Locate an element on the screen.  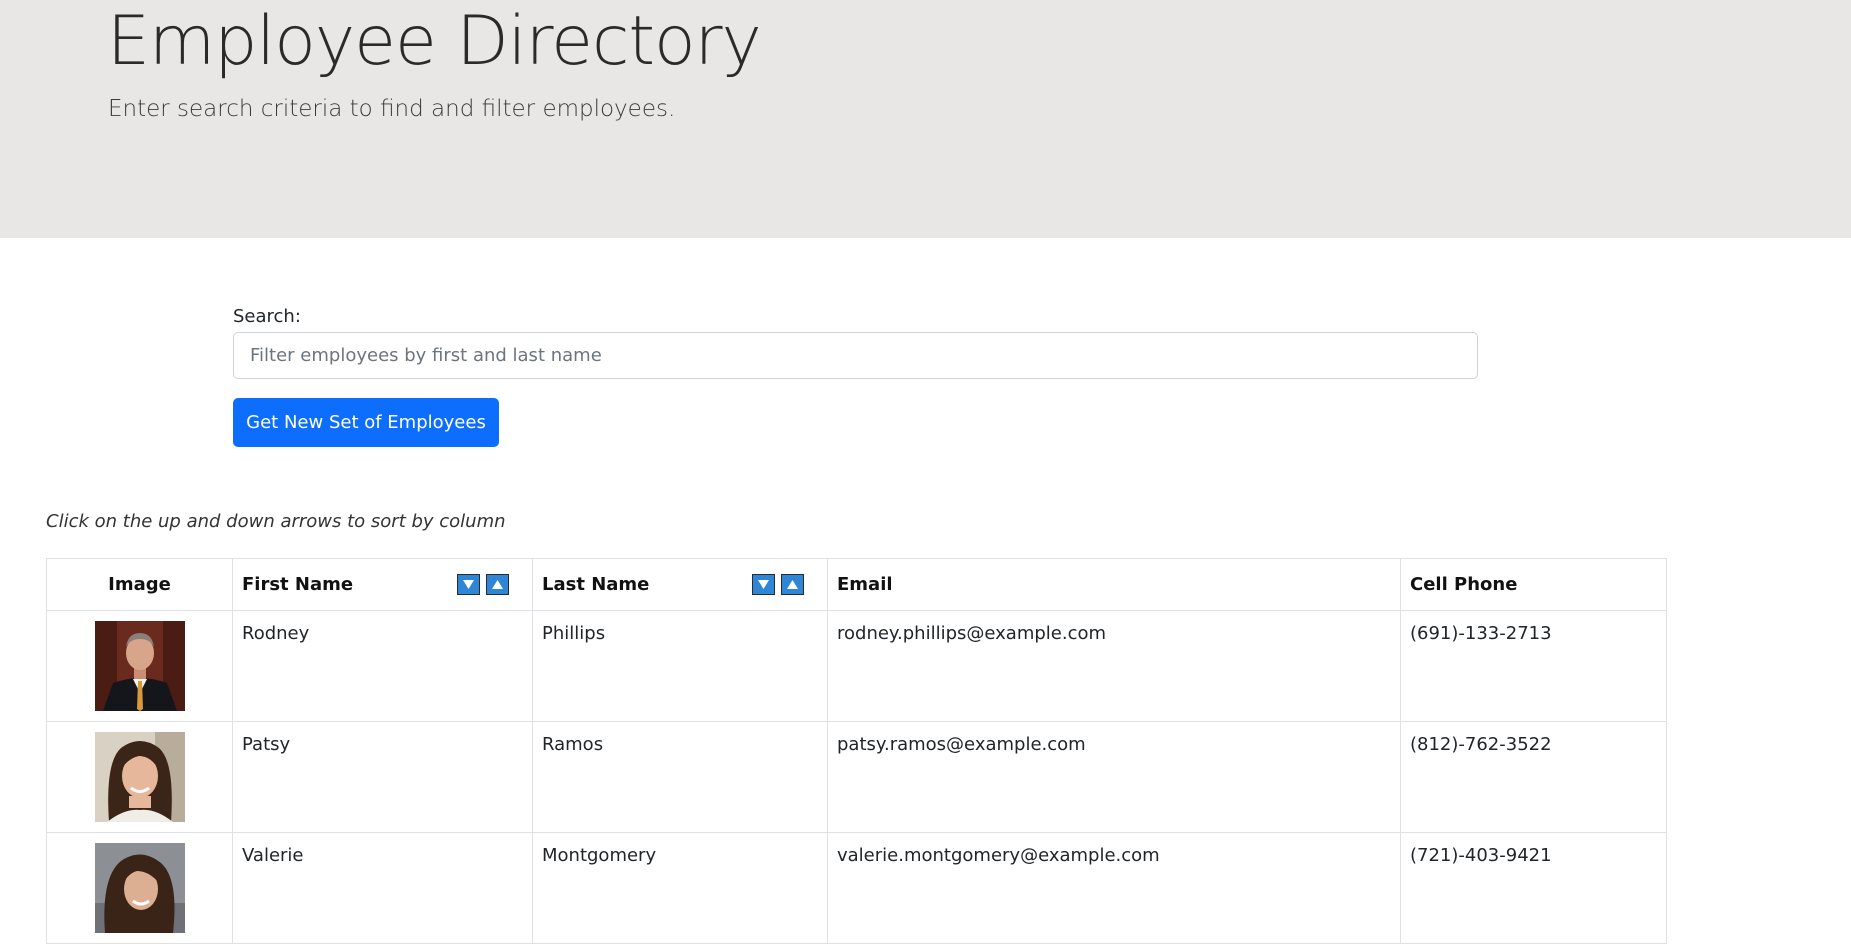
search-label: Search: is located at coordinates (267, 316).